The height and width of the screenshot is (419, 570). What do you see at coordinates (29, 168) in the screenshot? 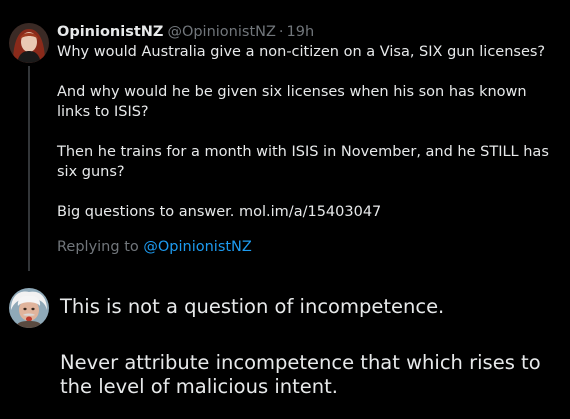
I see `thread-connector-line` at bounding box center [29, 168].